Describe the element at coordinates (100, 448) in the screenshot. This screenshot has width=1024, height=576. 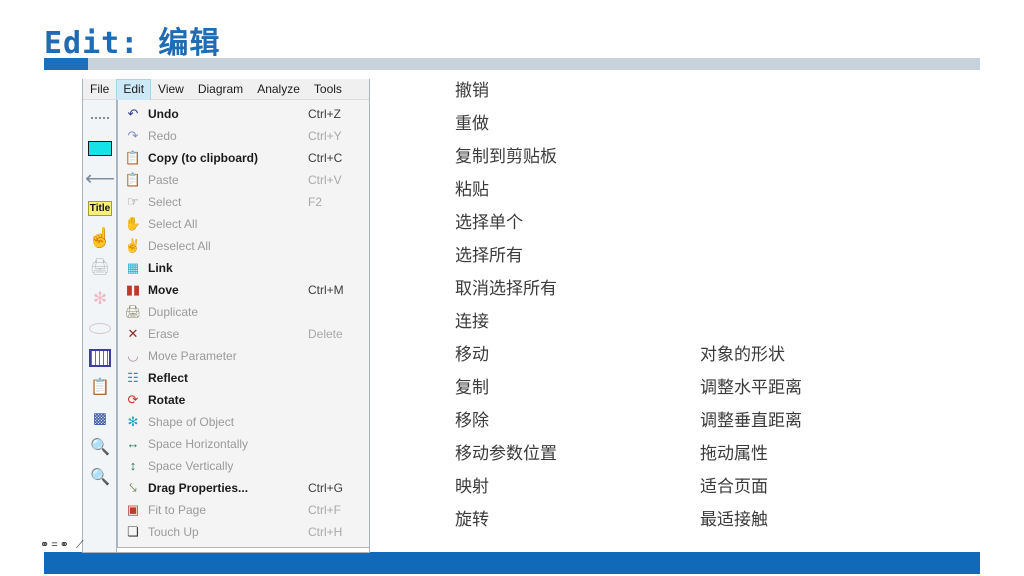
I see `zoom-object-icon: 🔍` at that location.